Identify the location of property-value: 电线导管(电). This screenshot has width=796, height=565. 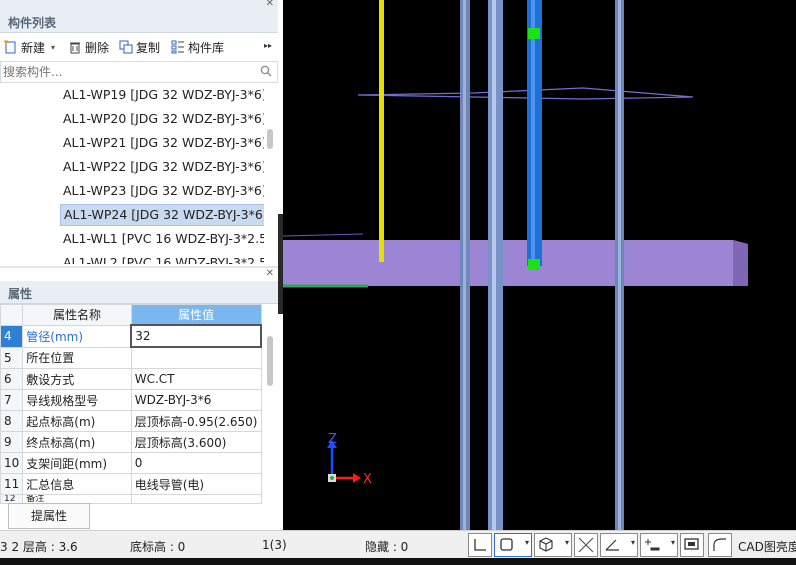
(196, 484).